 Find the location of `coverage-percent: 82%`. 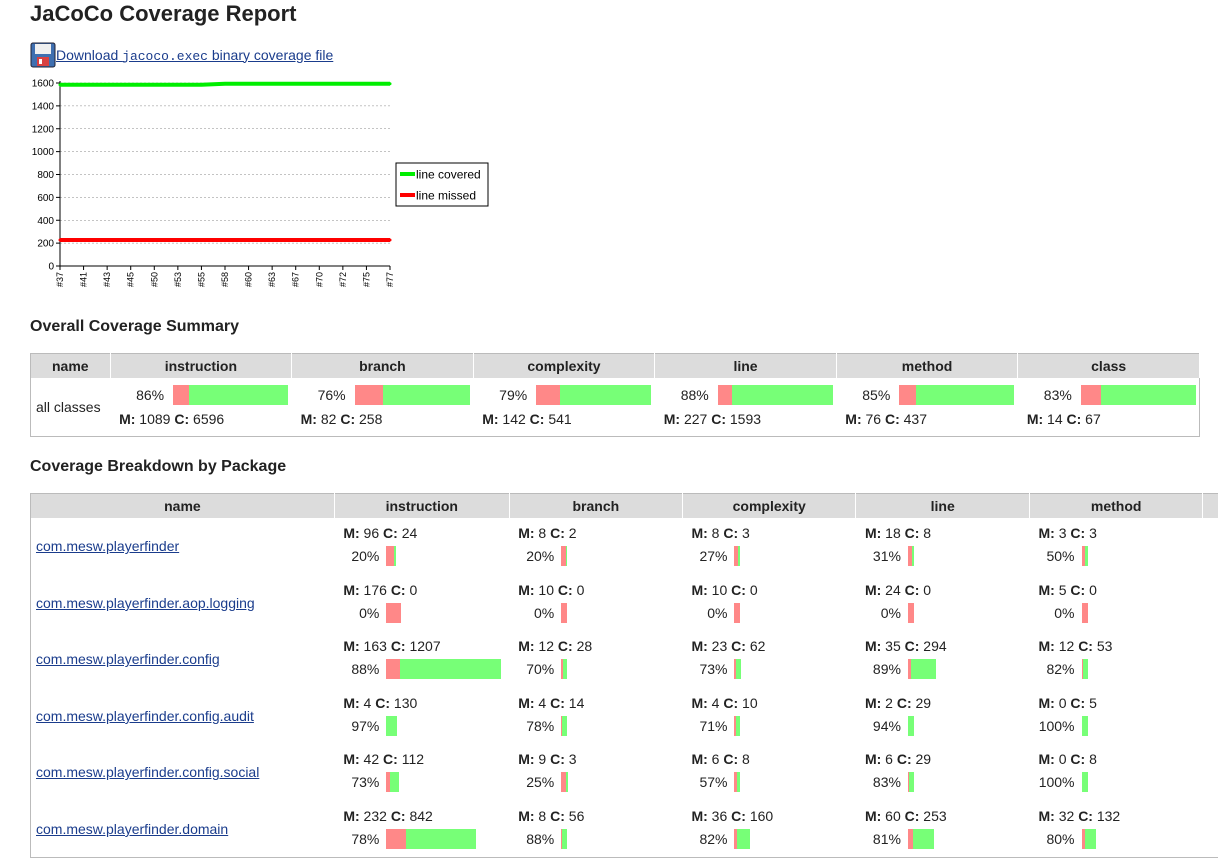

coverage-percent: 82% is located at coordinates (713, 838).